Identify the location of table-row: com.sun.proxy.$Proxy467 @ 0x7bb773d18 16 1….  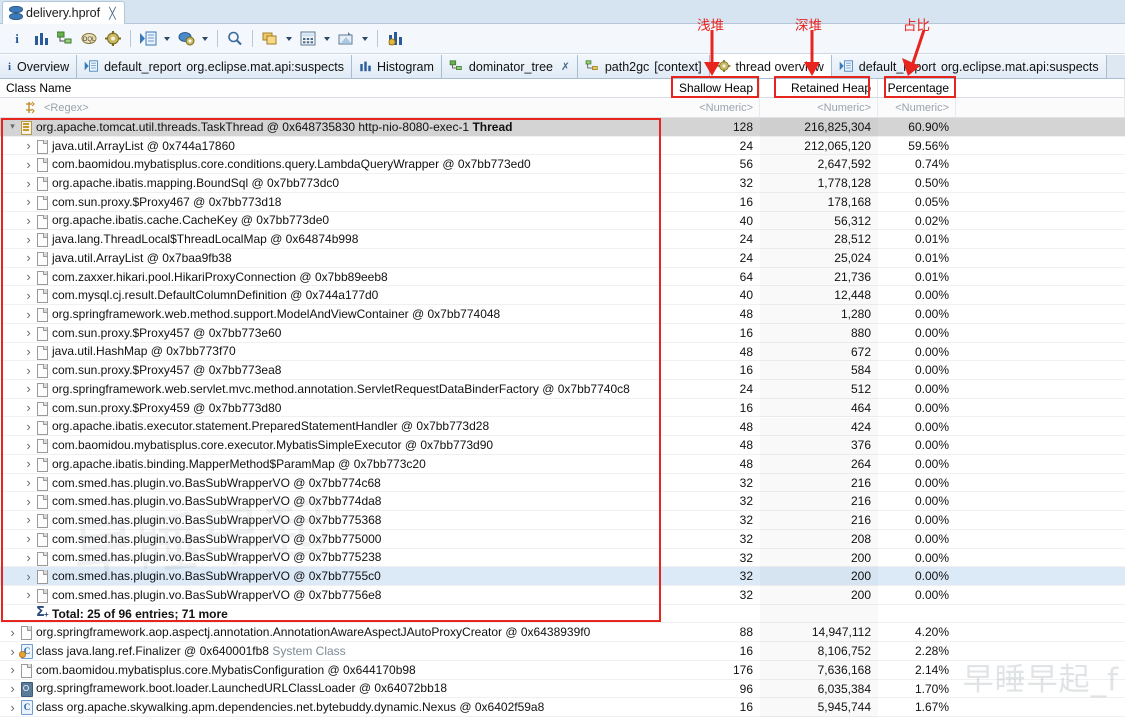
(562, 202).